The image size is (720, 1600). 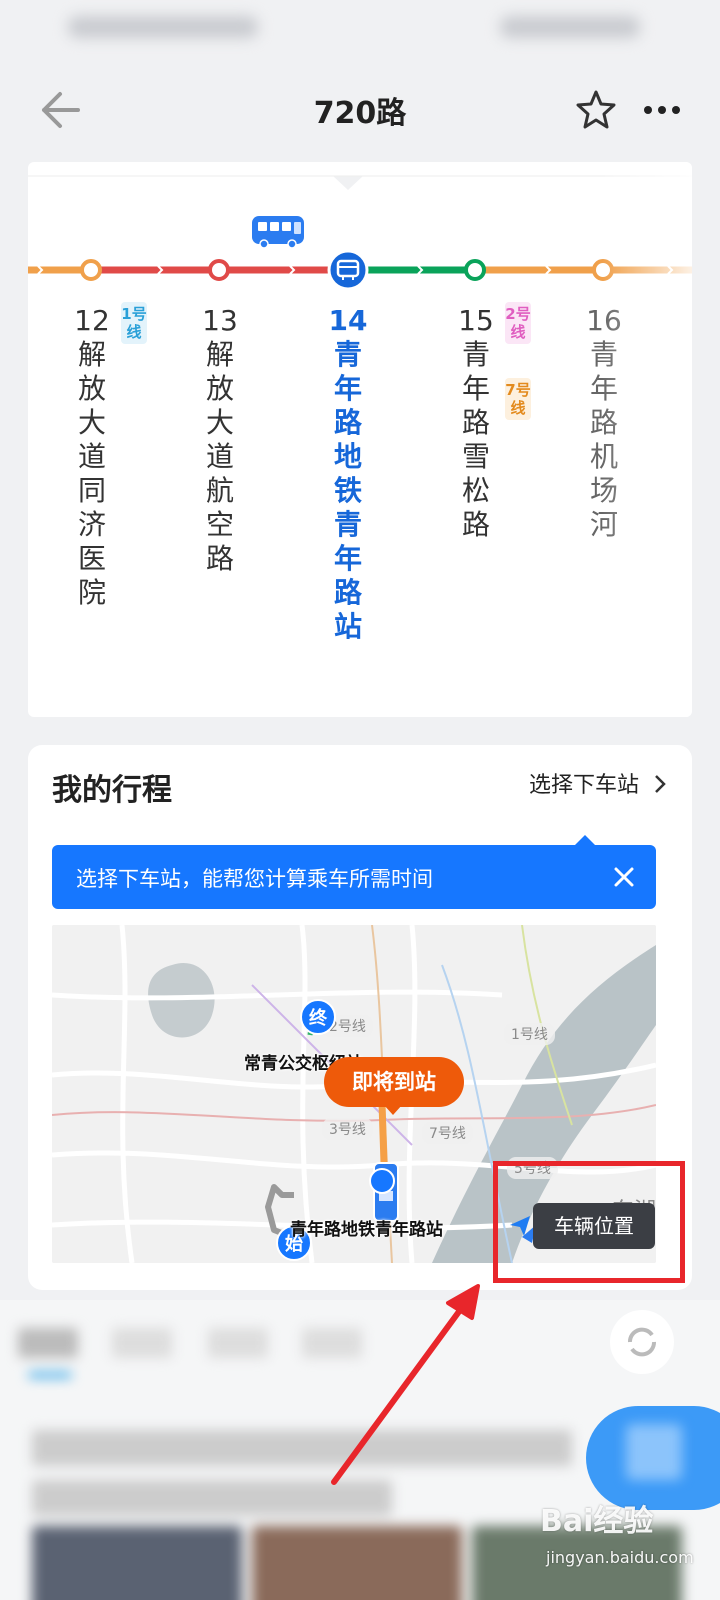 I want to click on stacked-char: 航, so click(x=219, y=490).